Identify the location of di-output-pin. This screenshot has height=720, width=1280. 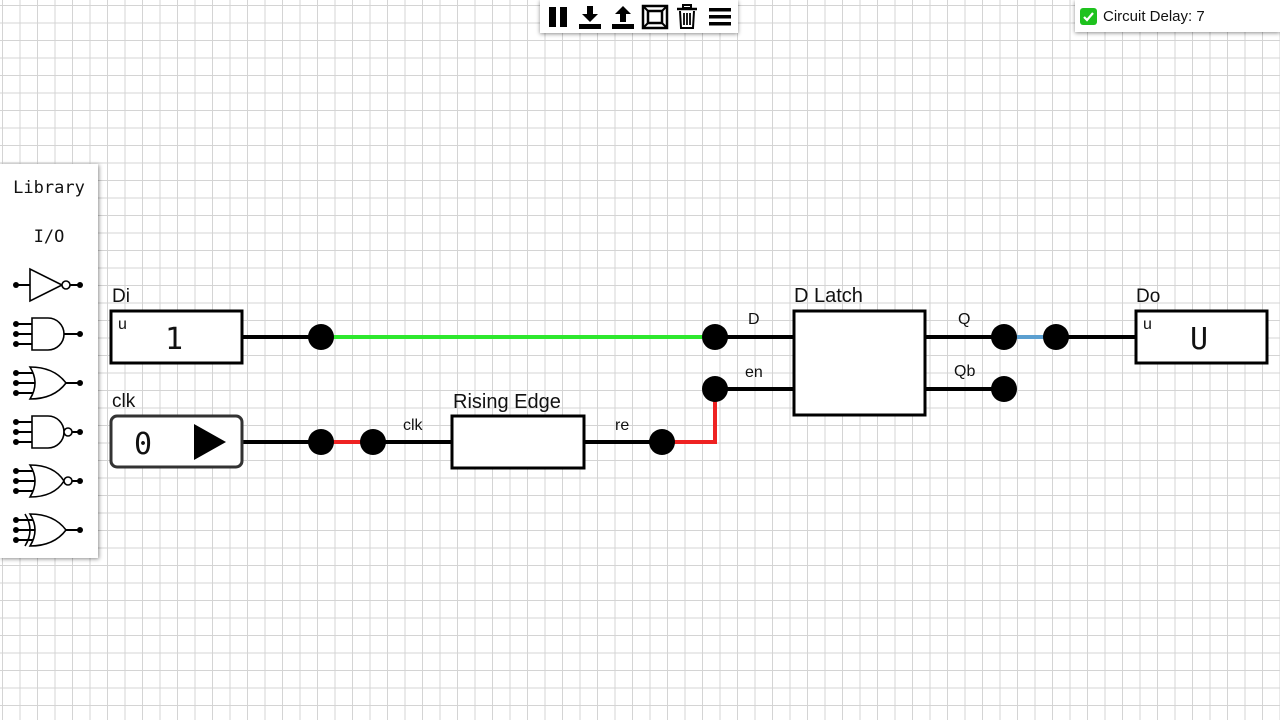
(321, 337).